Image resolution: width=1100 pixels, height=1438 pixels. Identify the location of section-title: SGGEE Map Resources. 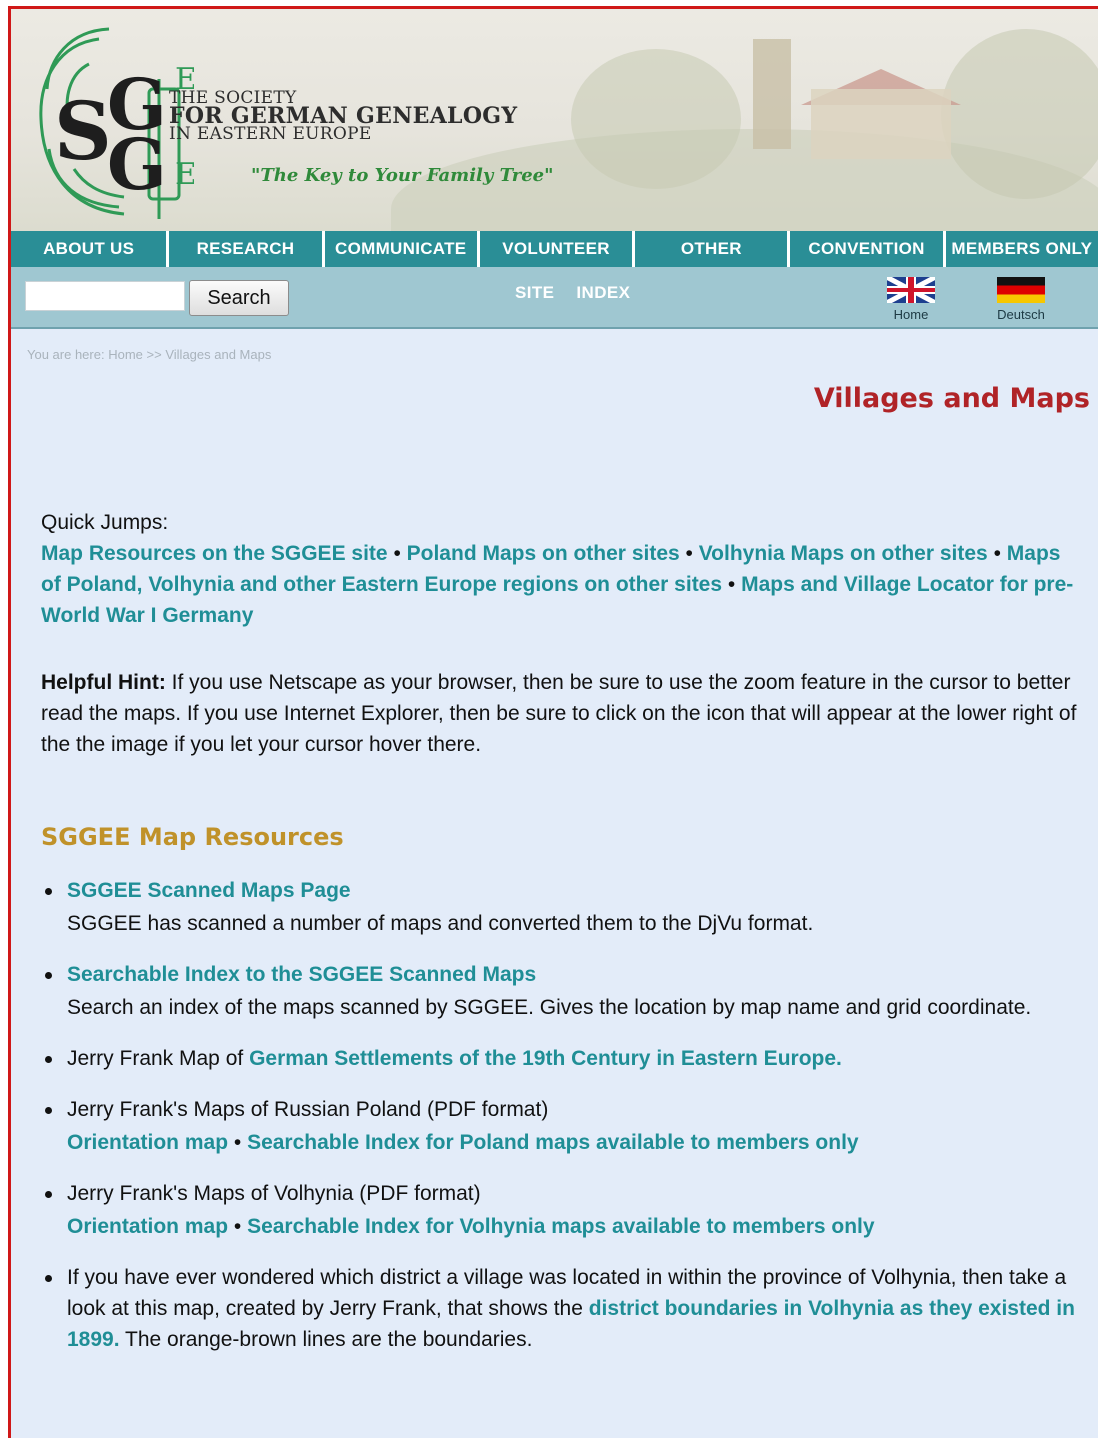
(192, 837).